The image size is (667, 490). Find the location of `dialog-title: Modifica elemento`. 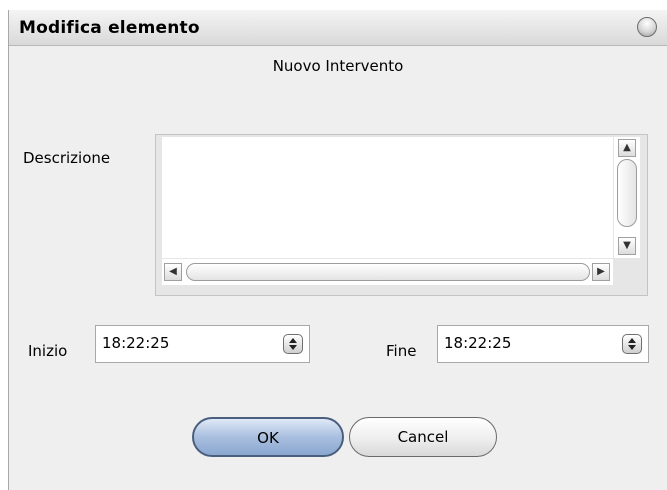

dialog-title: Modifica elemento is located at coordinates (109, 28).